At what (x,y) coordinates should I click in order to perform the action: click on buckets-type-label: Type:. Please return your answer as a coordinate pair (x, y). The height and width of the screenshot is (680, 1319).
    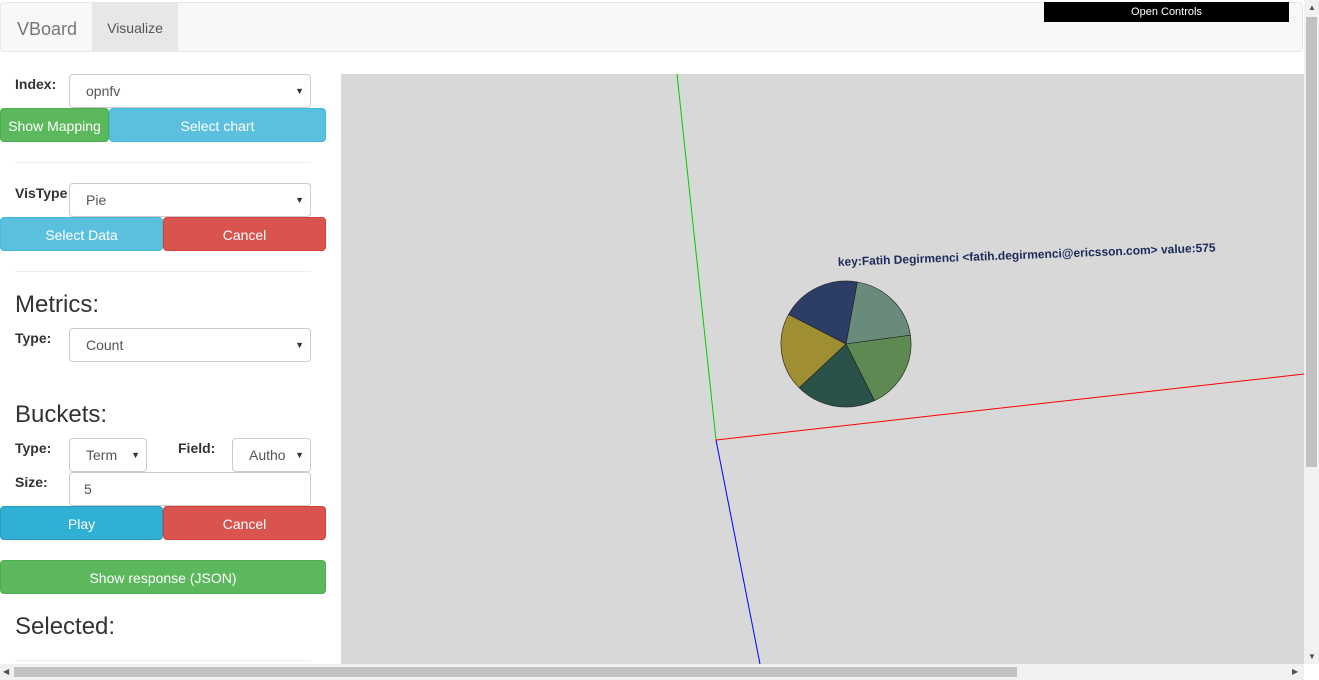
    Looking at the image, I should click on (33, 448).